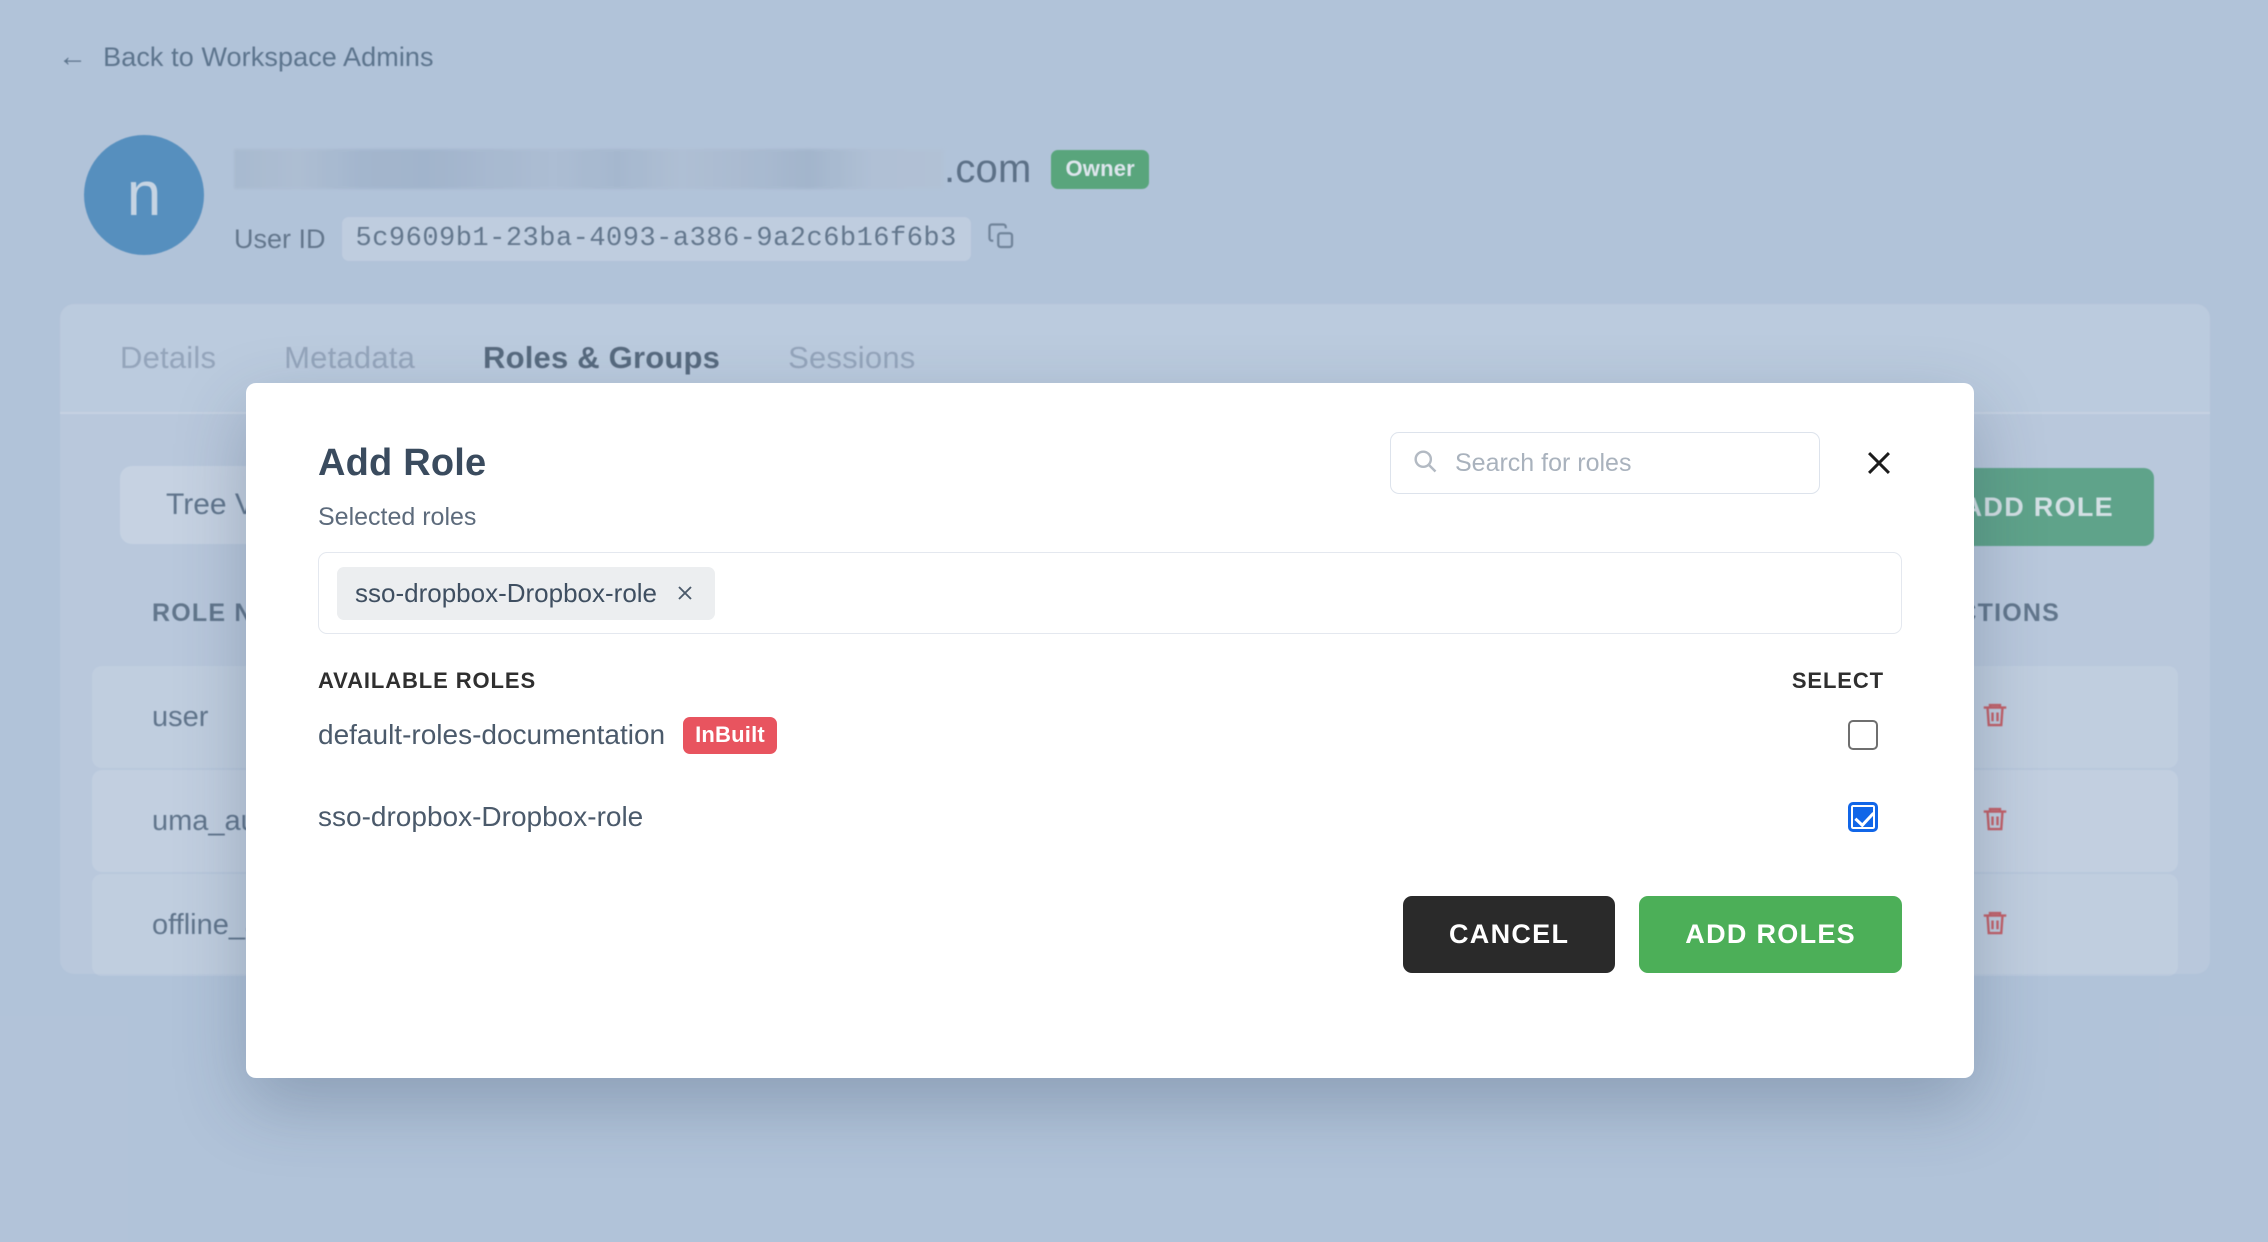 The height and width of the screenshot is (1242, 2268). Describe the element at coordinates (402, 462) in the screenshot. I see `dialog-title: Add Role` at that location.